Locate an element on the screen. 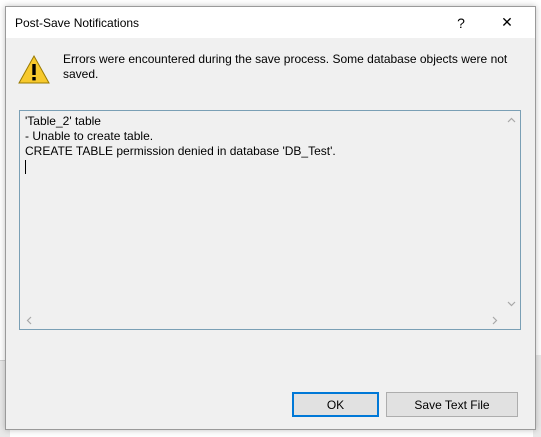 The image size is (541, 437). close-icon: ✕ is located at coordinates (507, 22).